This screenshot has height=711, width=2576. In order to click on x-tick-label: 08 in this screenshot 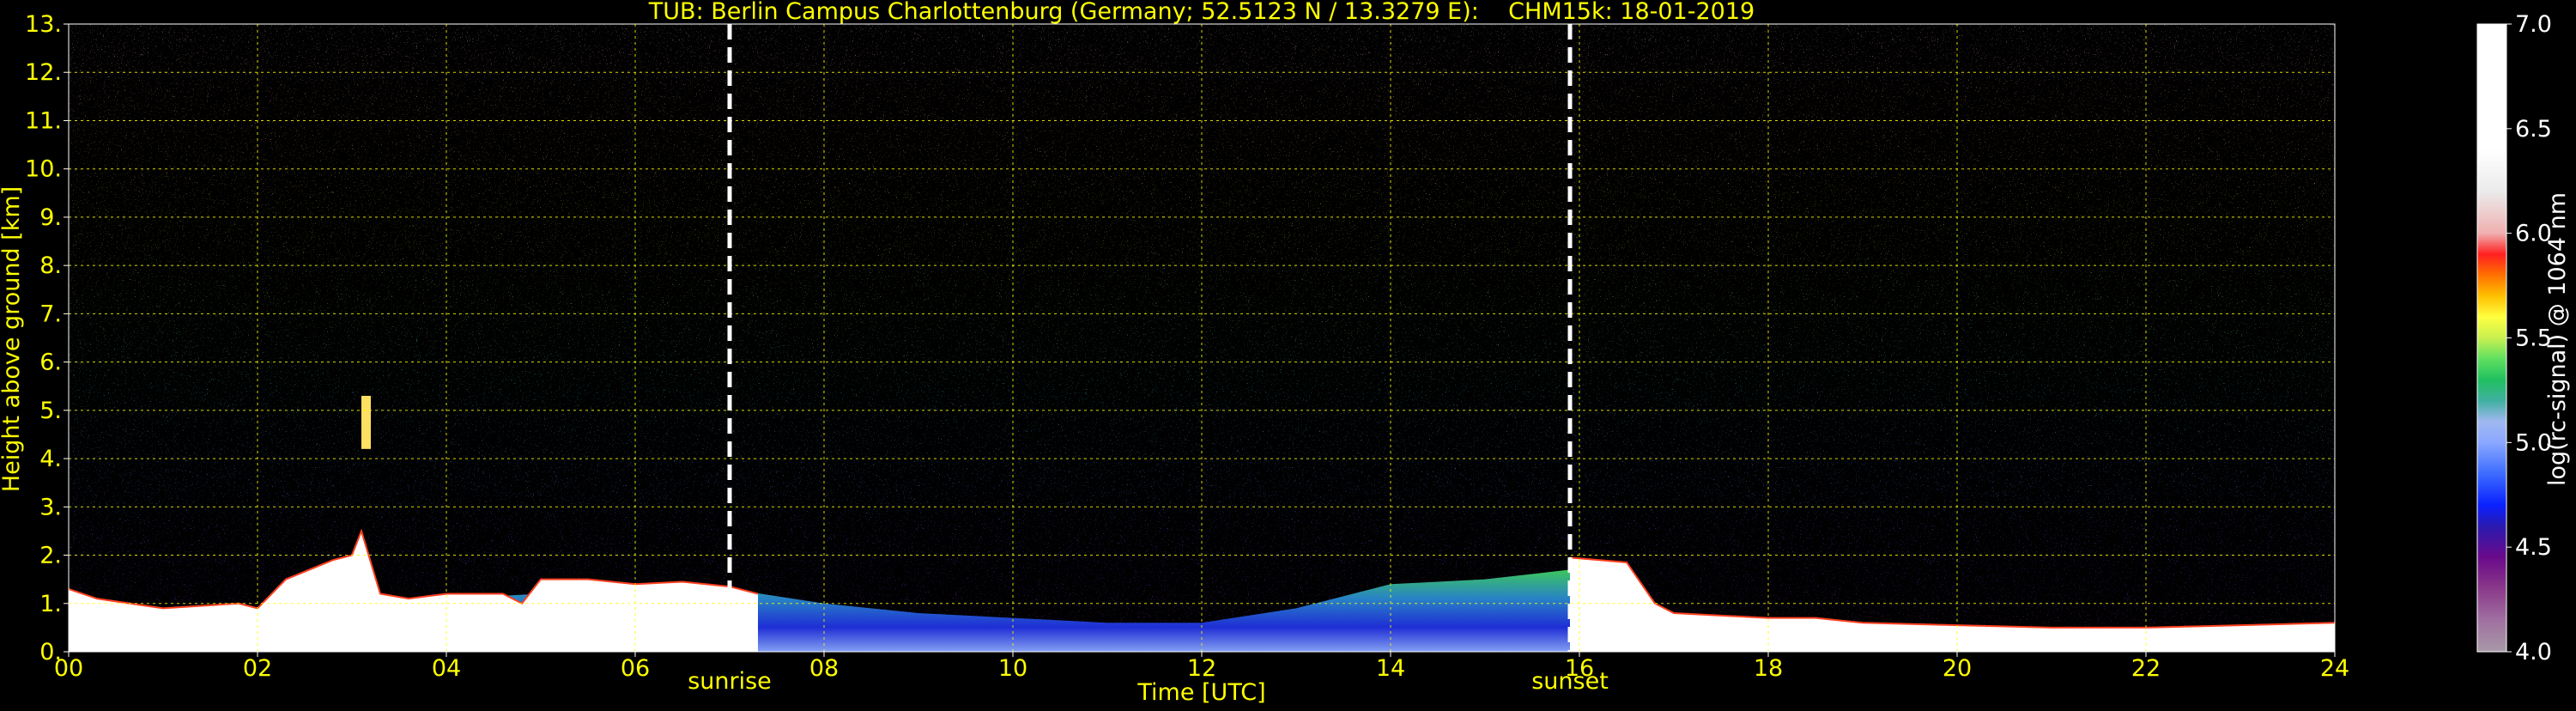, I will do `click(824, 668)`.